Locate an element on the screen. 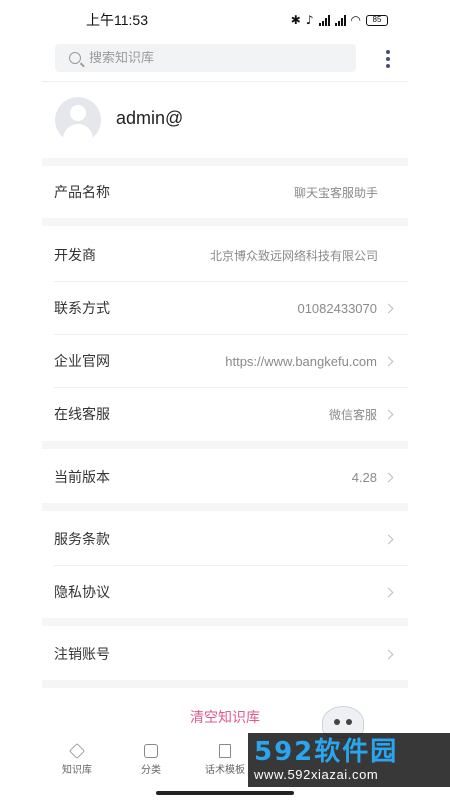  row-value: 01082433070 is located at coordinates (337, 308).